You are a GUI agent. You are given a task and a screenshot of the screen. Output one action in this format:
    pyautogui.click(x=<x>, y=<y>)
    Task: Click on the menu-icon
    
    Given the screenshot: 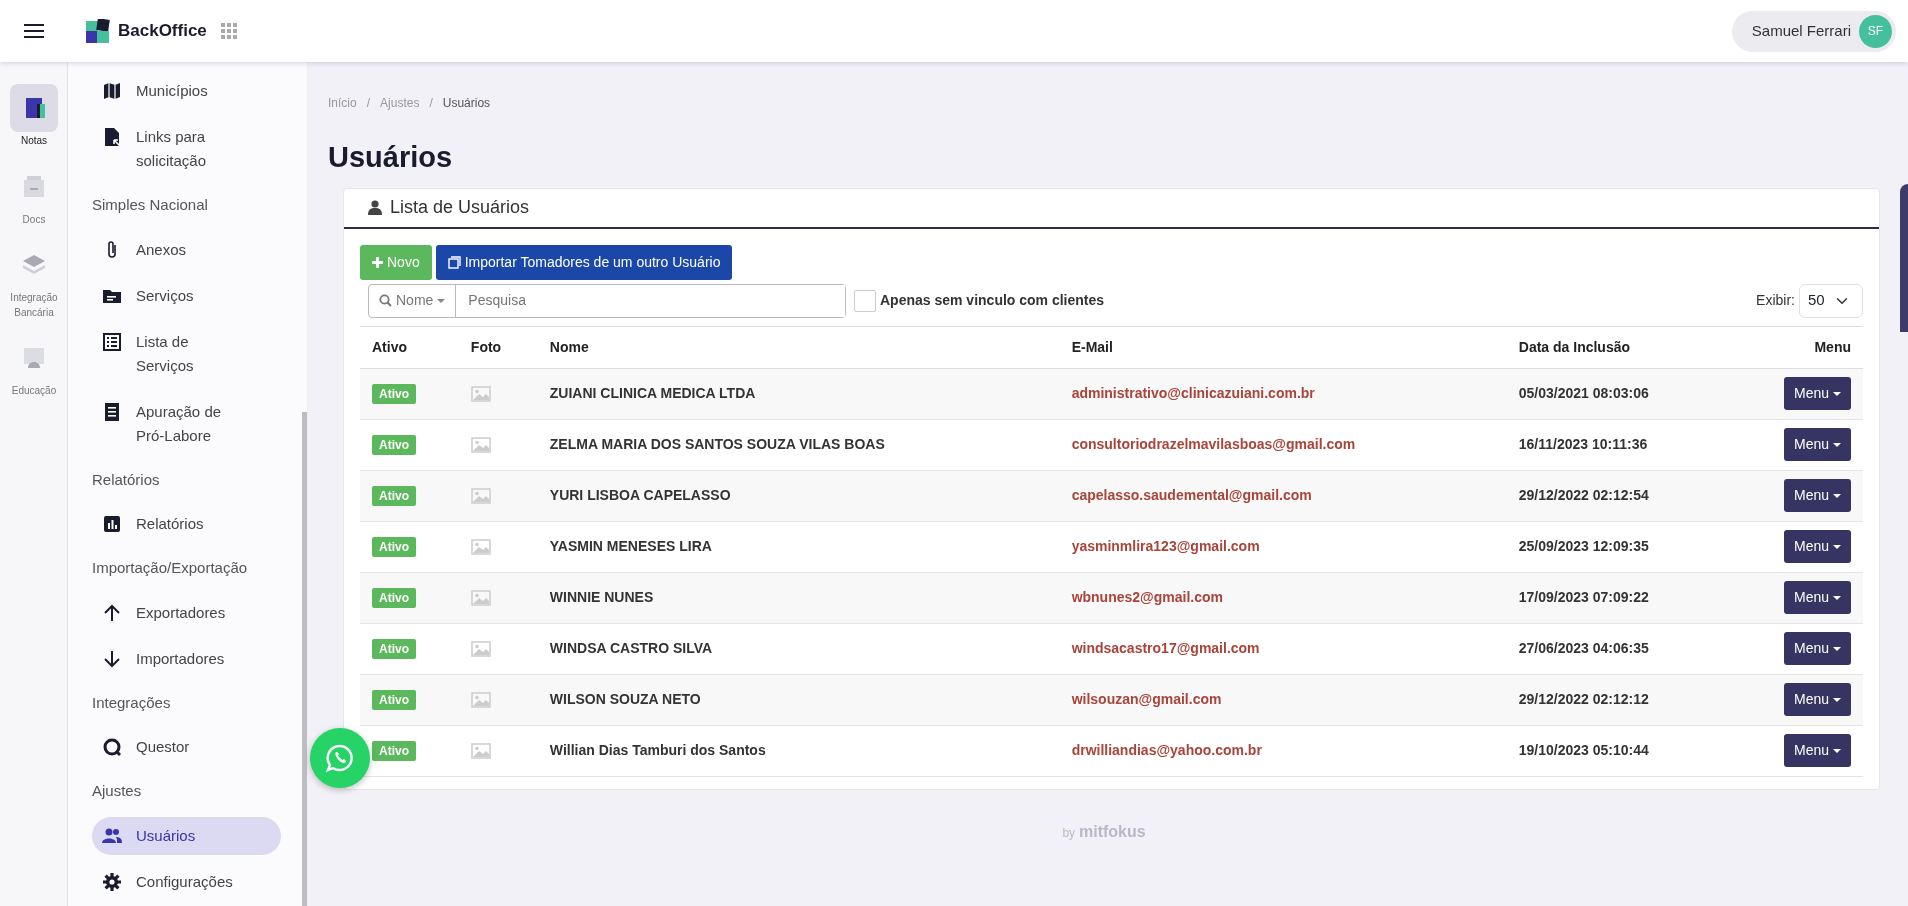 What is the action you would take?
    pyautogui.click(x=35, y=31)
    